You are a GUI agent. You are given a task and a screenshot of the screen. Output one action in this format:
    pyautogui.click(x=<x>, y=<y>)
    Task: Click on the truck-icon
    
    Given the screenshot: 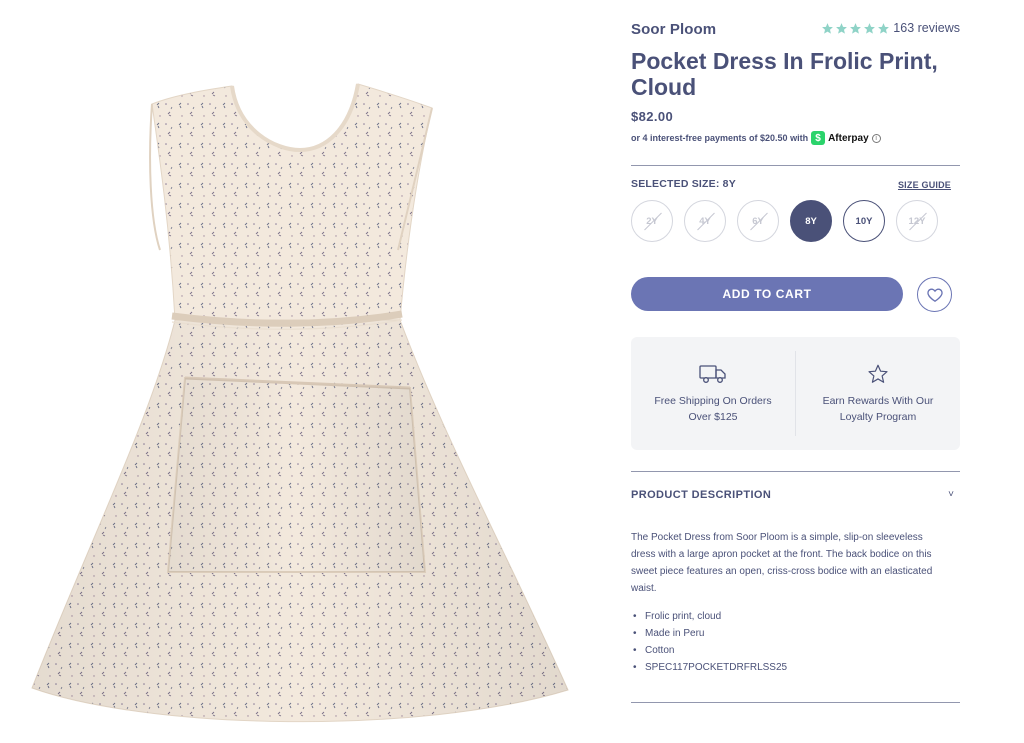 What is the action you would take?
    pyautogui.click(x=713, y=374)
    